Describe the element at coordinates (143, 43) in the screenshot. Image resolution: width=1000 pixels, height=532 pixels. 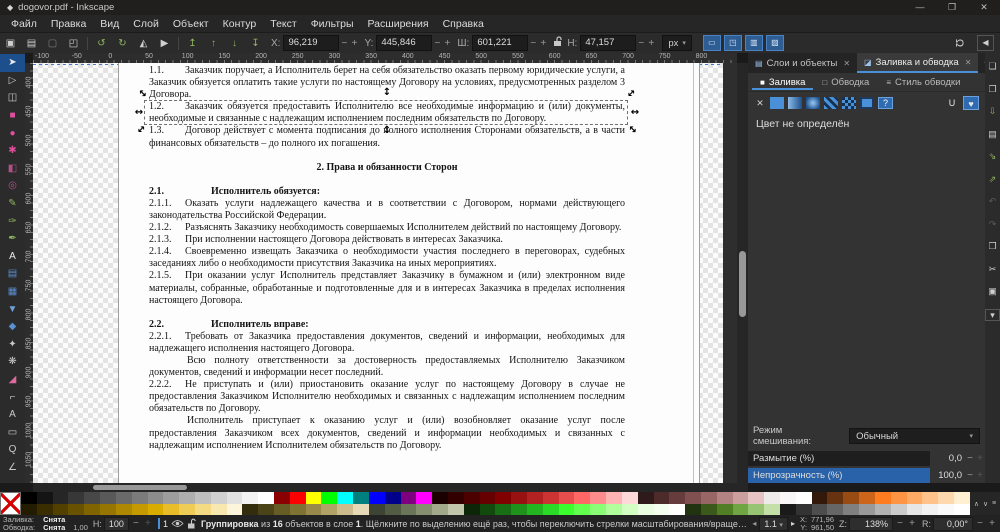
I see `flip-horizontal-icon: ◭` at that location.